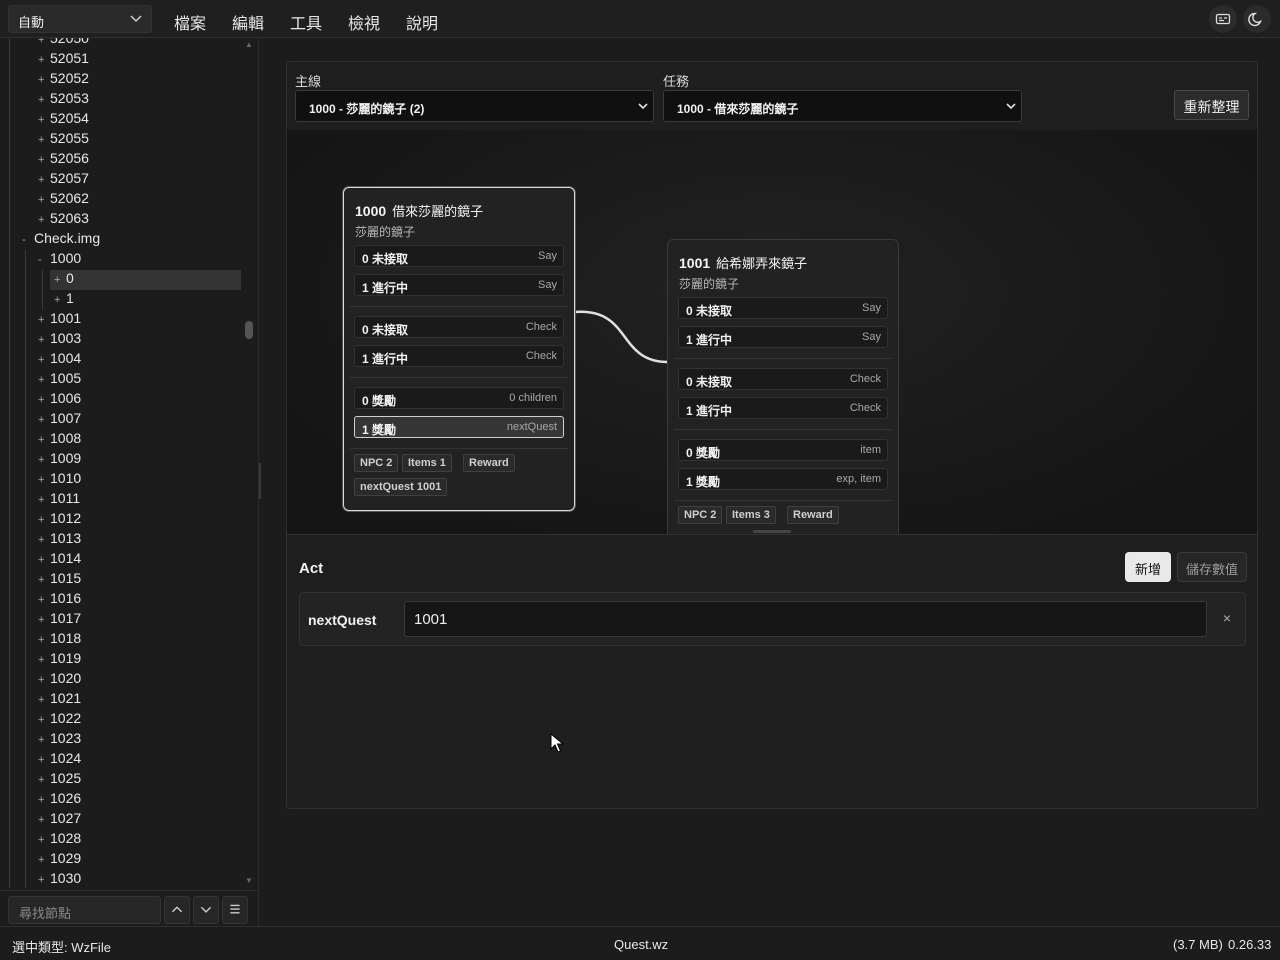 Image resolution: width=1280 pixels, height=960 pixels. I want to click on line-select: 1000 - 莎麗的鏡子 (2), so click(474, 106).